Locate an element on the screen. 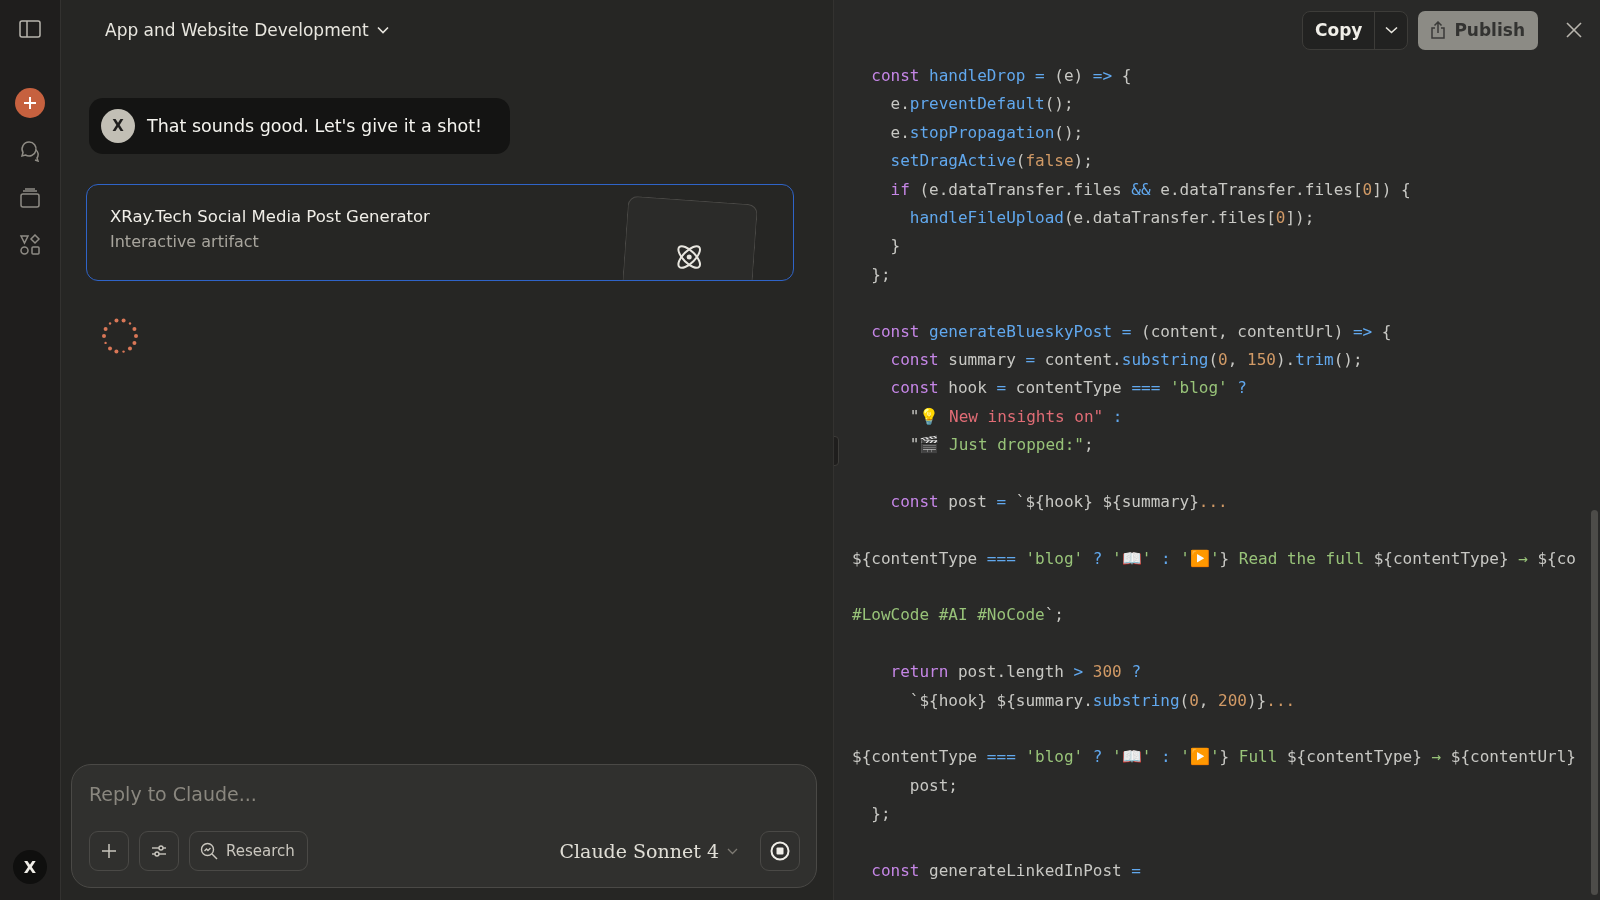 The width and height of the screenshot is (1600, 900). sliders-icon is located at coordinates (159, 851).